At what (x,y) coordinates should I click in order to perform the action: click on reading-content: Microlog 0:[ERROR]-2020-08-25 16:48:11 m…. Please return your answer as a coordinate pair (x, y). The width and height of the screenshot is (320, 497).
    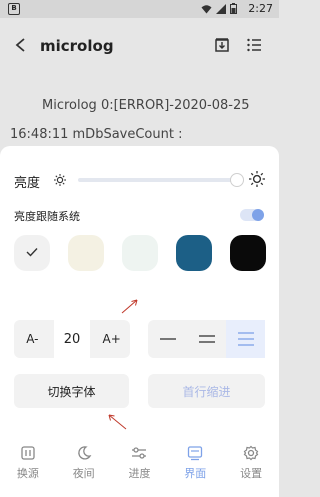
    Looking at the image, I should click on (139, 114).